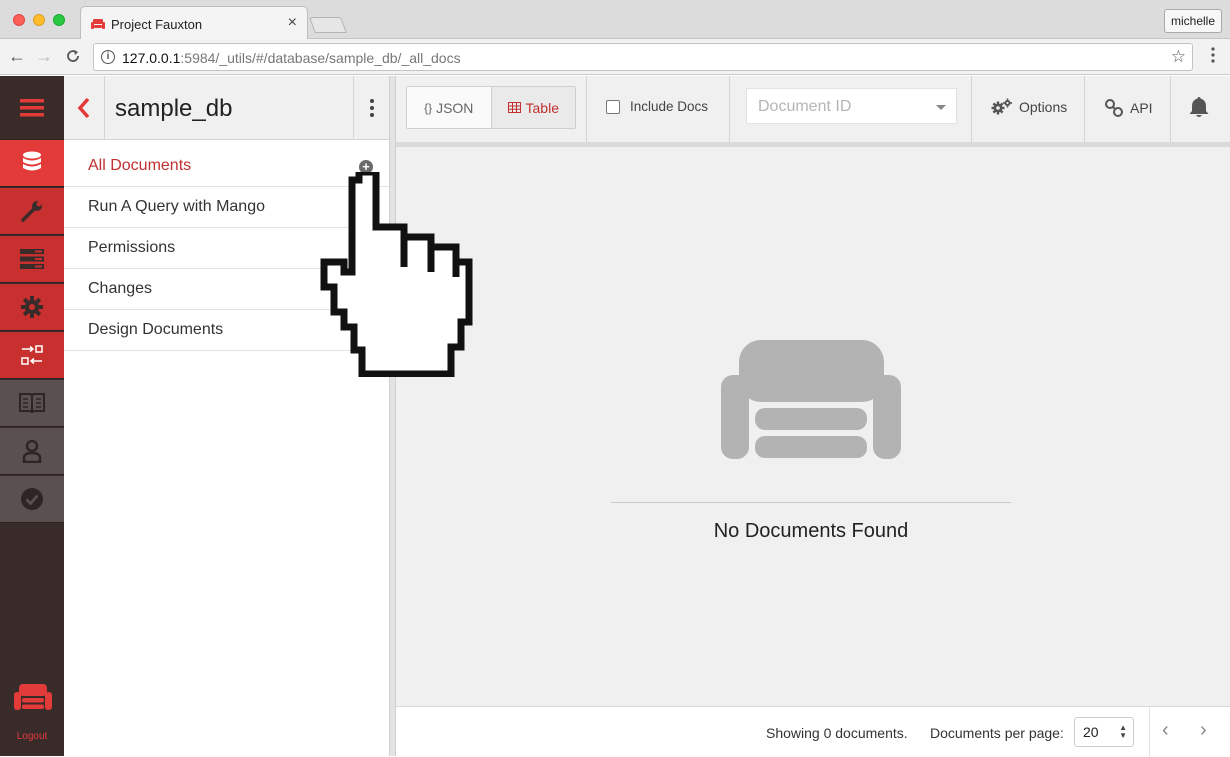 Image resolution: width=1230 pixels, height=757 pixels. I want to click on include-docs-checkbox: Include Docs, so click(657, 106).